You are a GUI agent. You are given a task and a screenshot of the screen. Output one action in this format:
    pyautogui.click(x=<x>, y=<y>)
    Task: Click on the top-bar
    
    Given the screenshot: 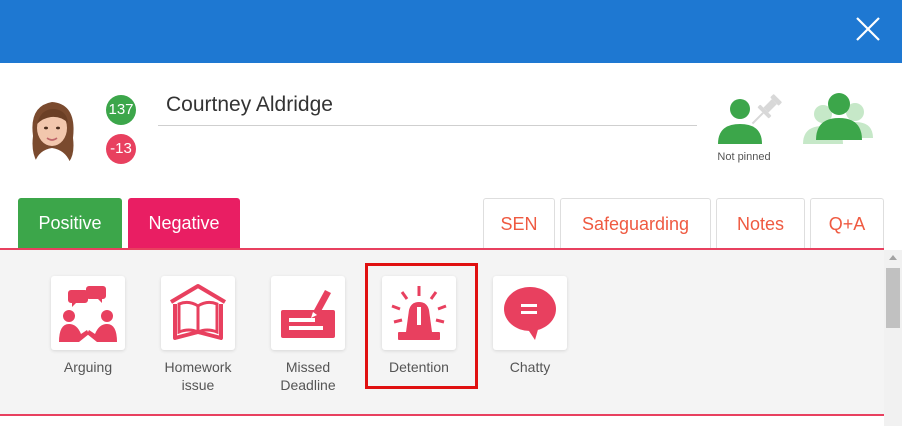 What is the action you would take?
    pyautogui.click(x=451, y=31)
    